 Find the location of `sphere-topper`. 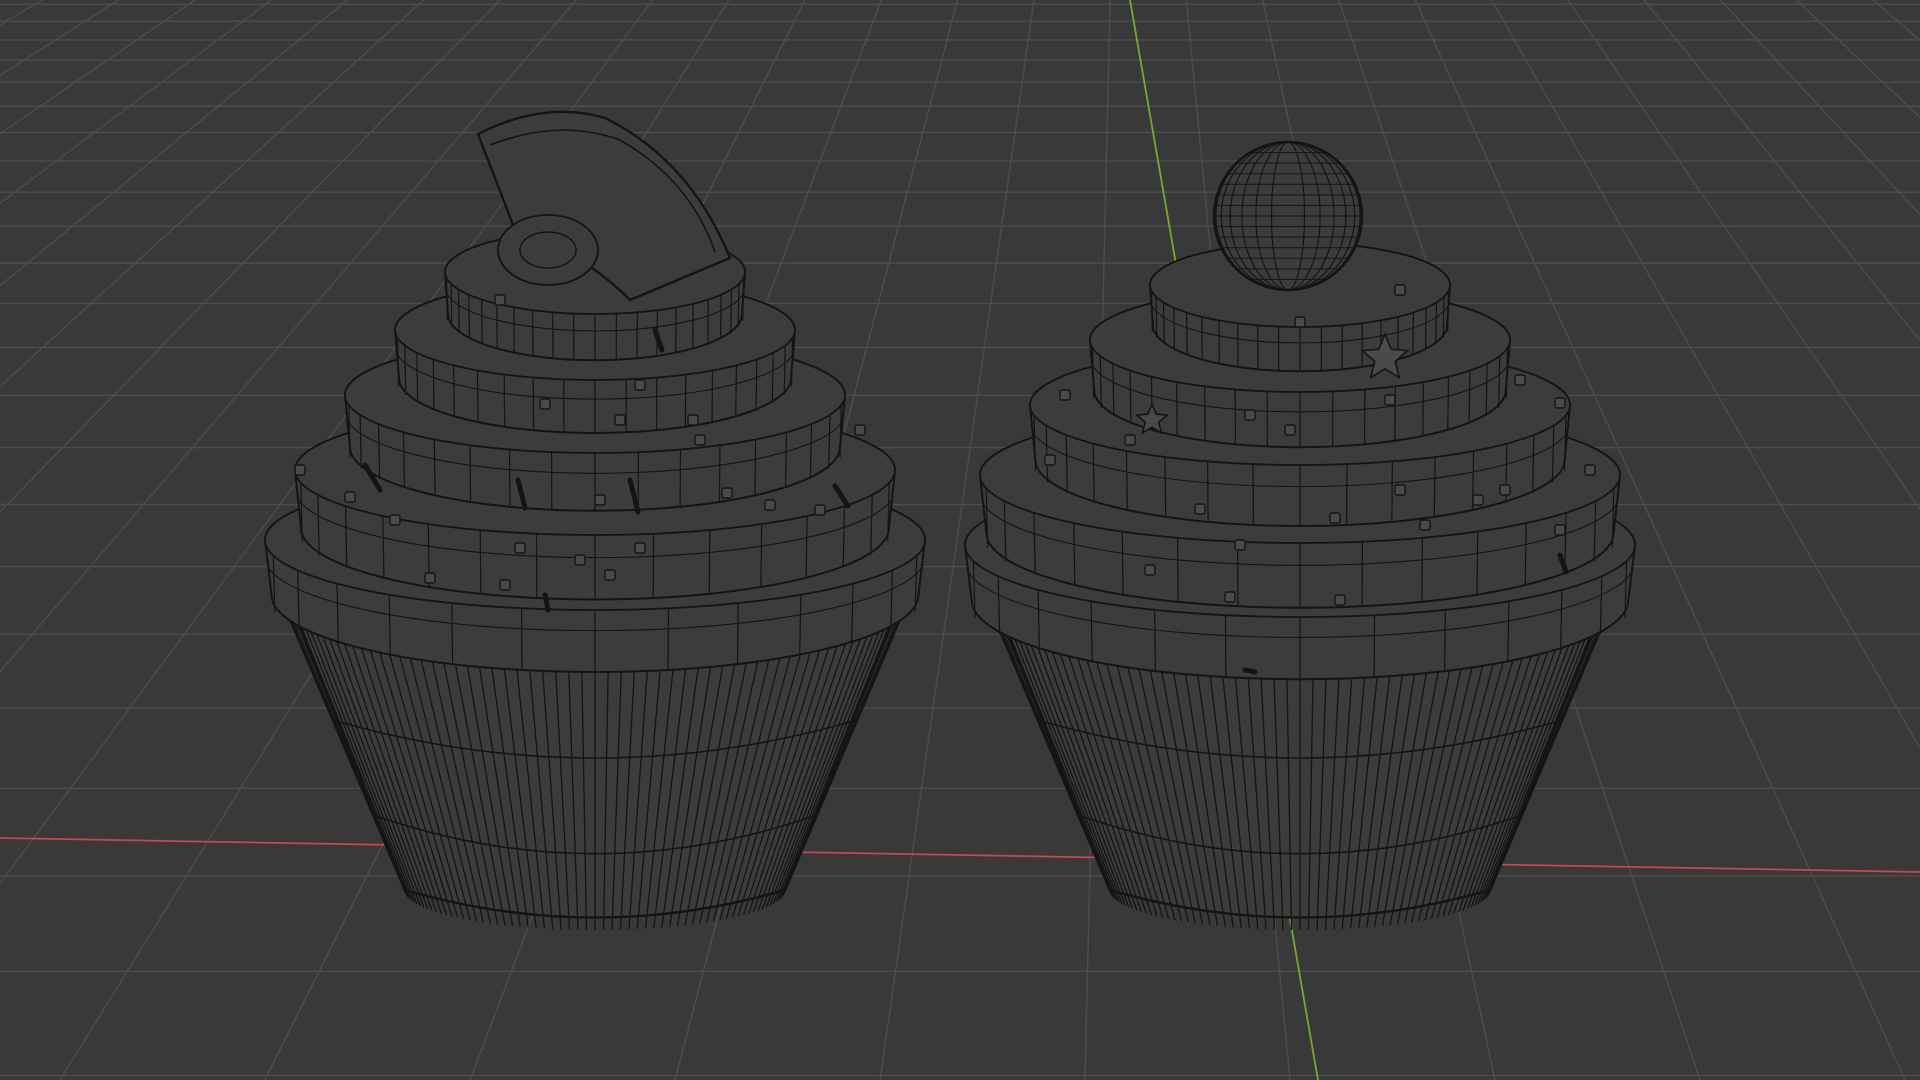

sphere-topper is located at coordinates (1288, 216).